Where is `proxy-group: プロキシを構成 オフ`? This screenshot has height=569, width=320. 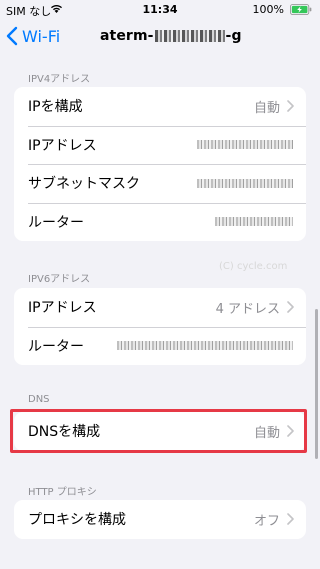
proxy-group: プロキシを構成 オフ is located at coordinates (160, 519).